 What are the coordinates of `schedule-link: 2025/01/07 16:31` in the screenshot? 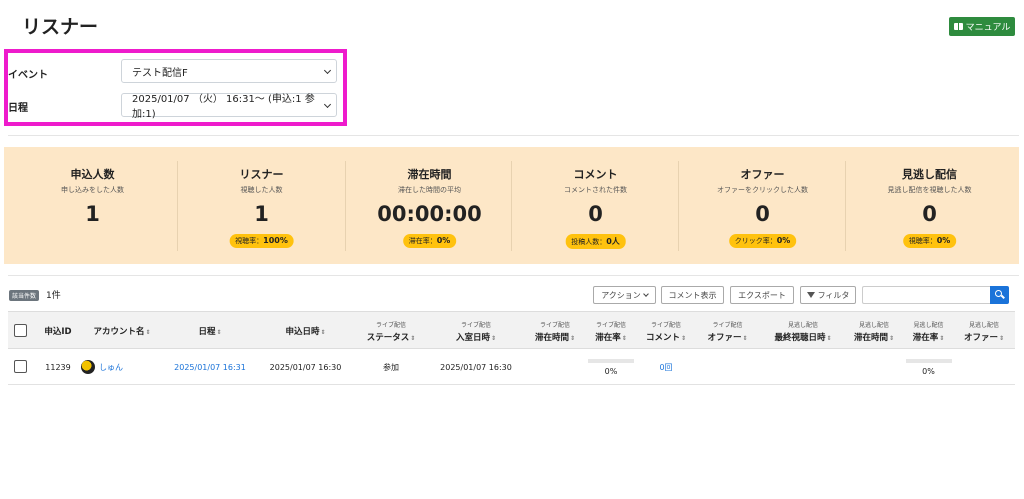 It's located at (210, 367).